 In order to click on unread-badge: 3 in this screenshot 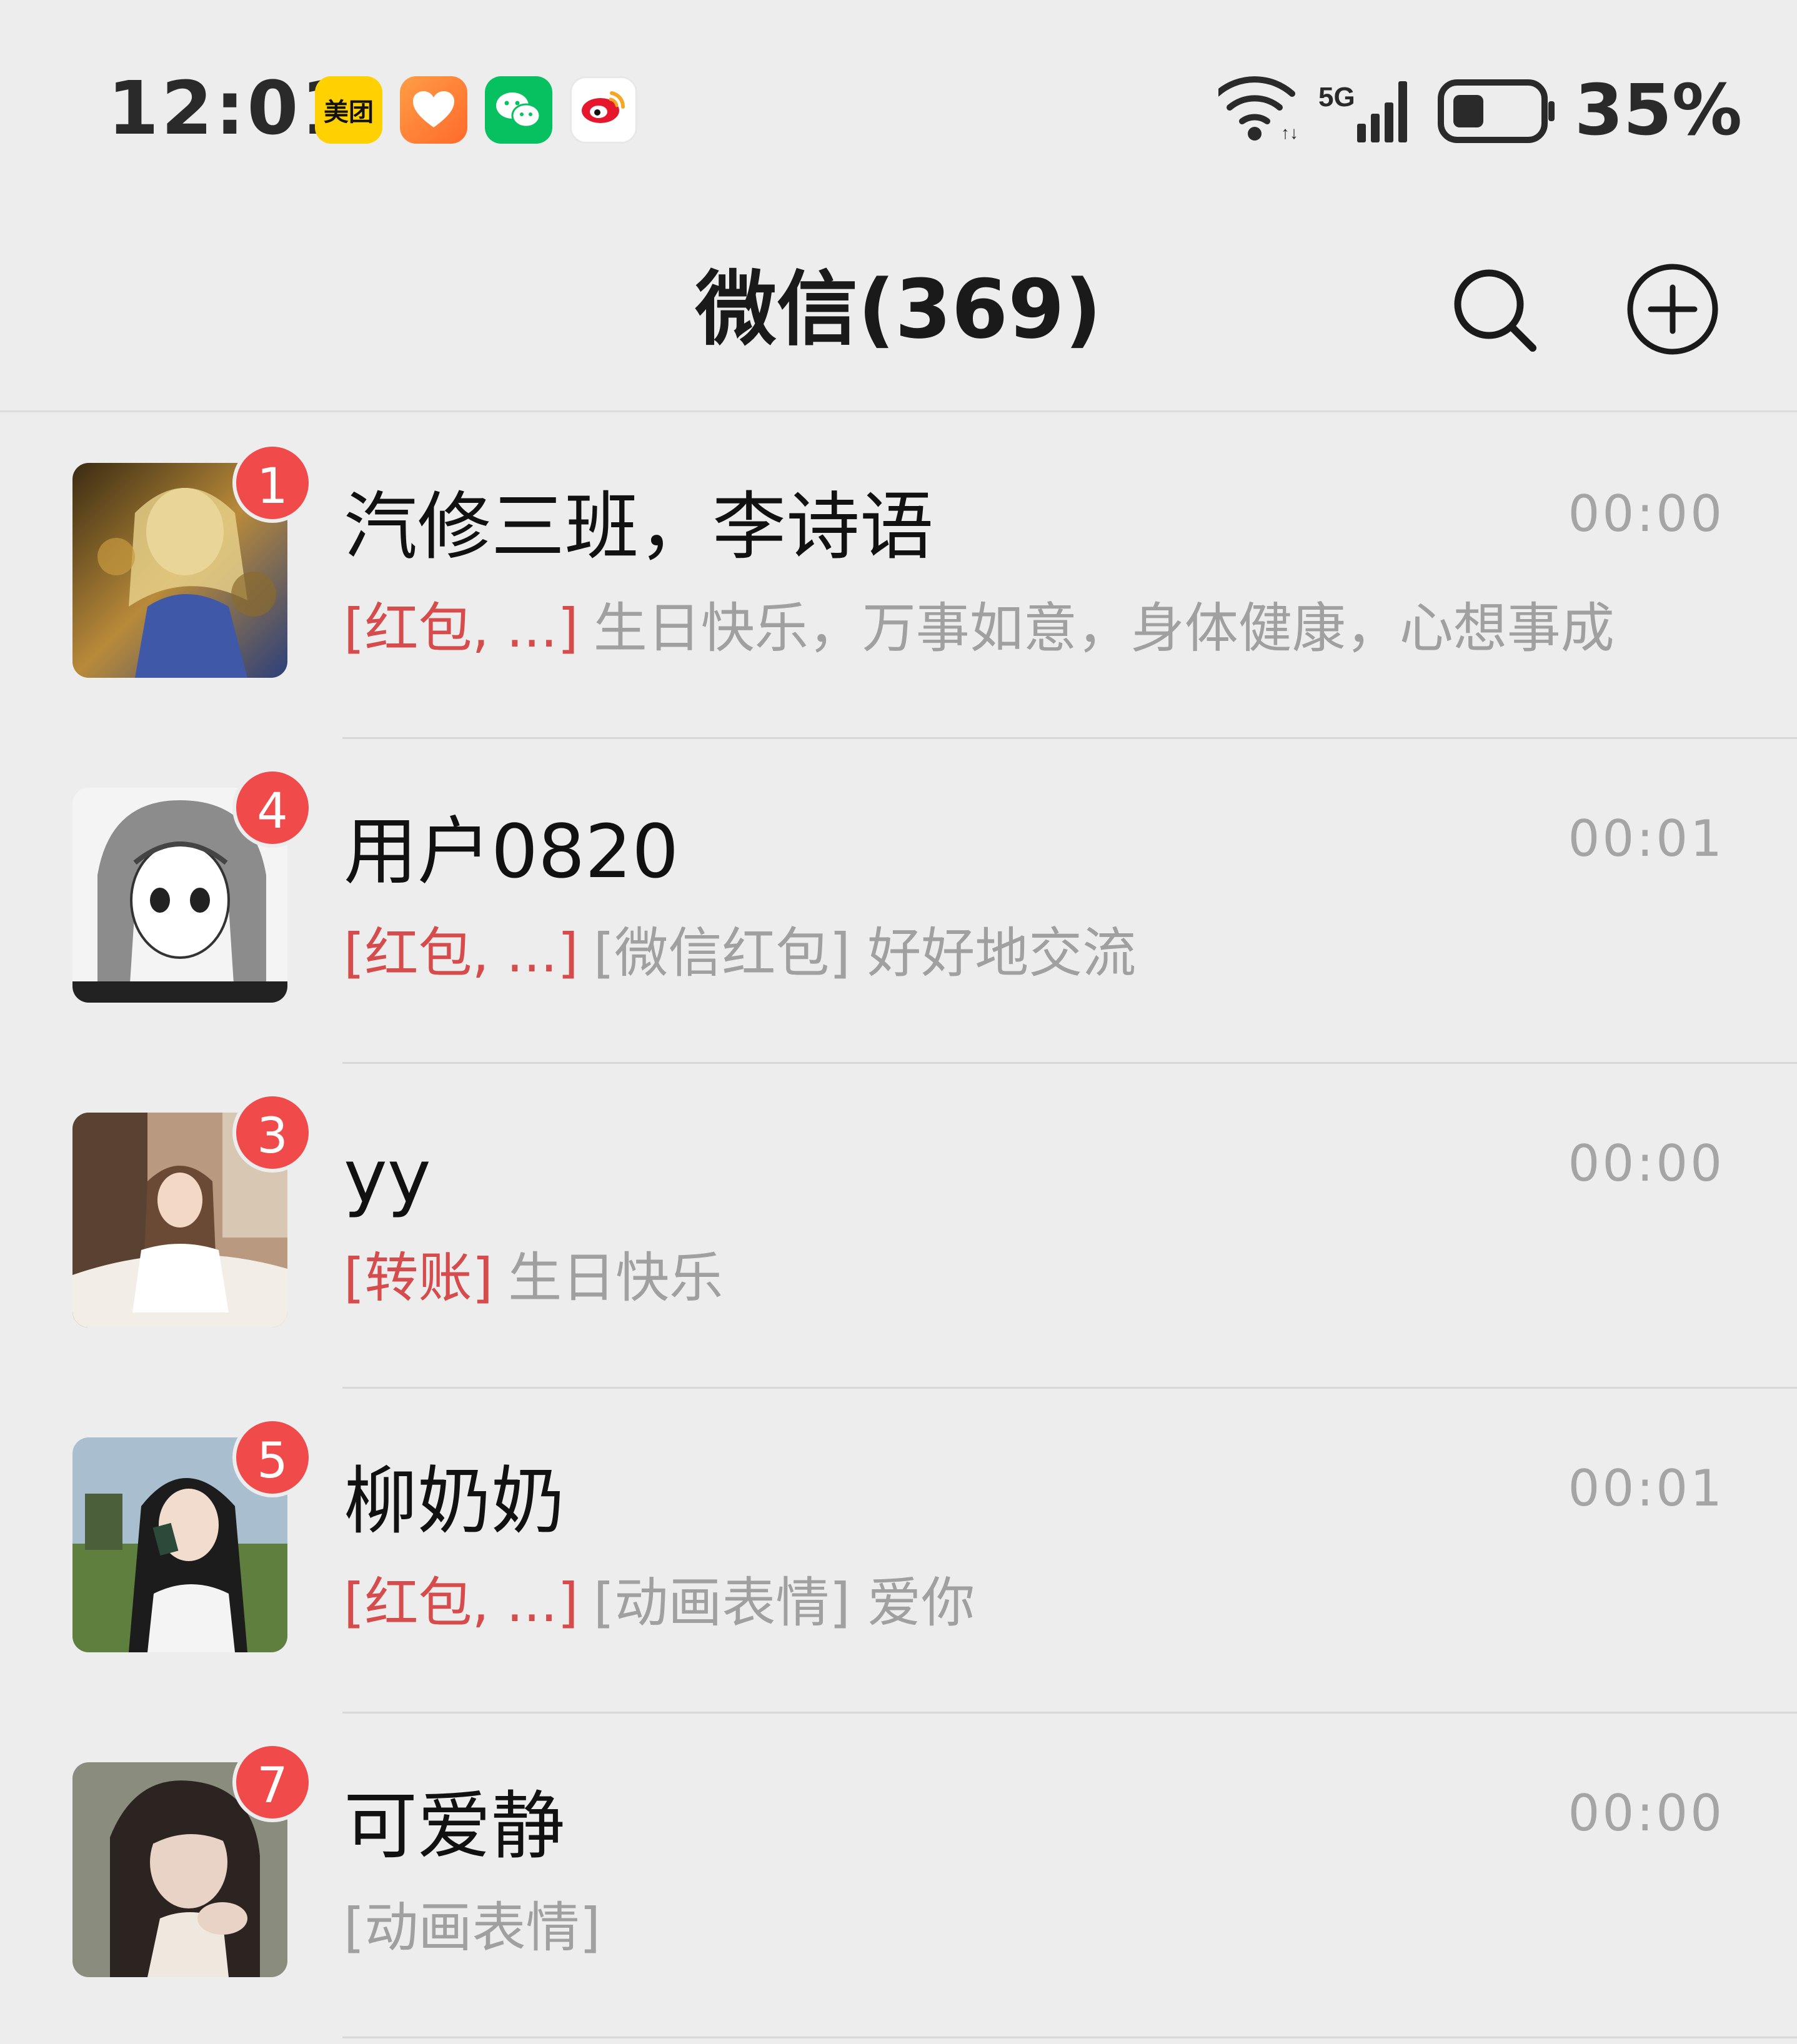, I will do `click(272, 1133)`.